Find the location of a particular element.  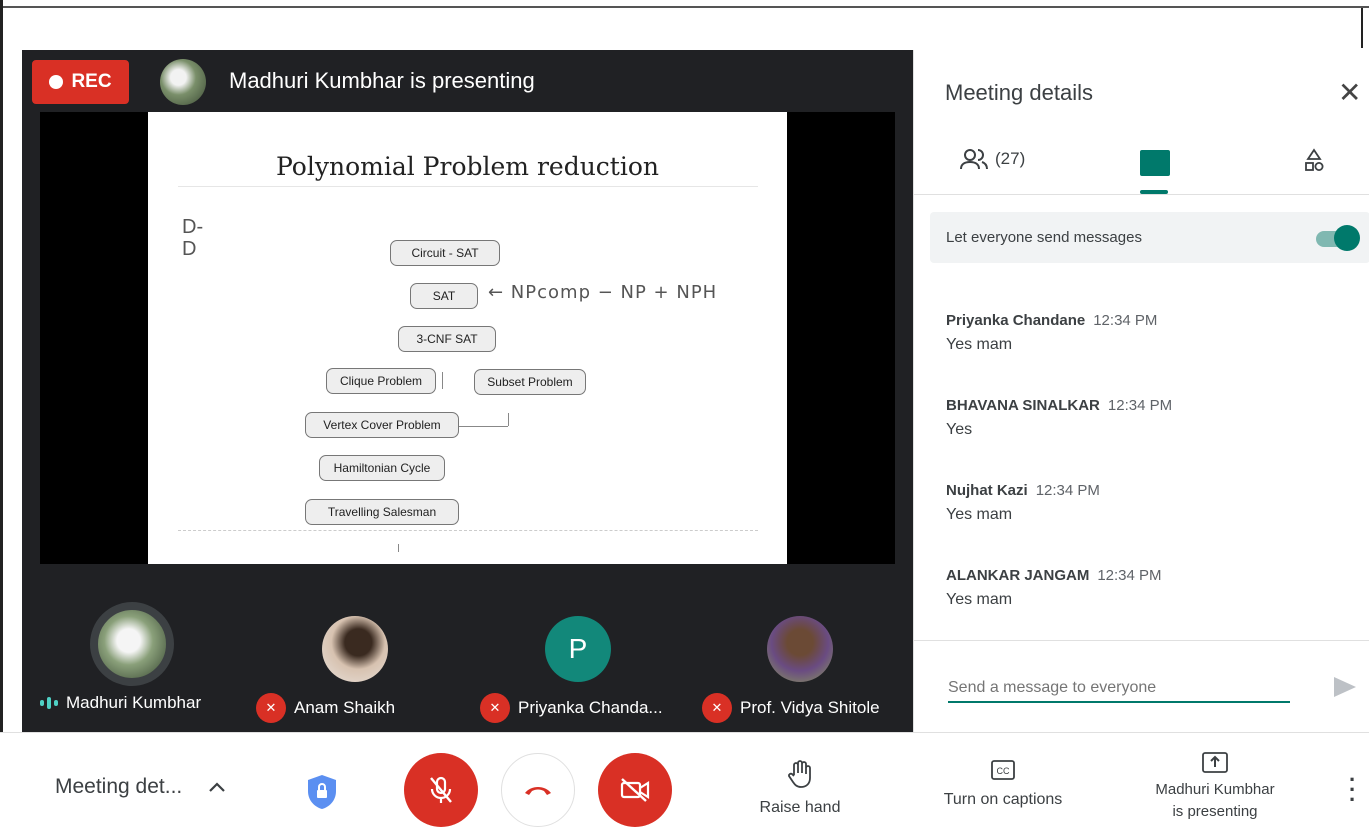

node-3-cnf-sat: 3-CNF SAT is located at coordinates (447, 339).